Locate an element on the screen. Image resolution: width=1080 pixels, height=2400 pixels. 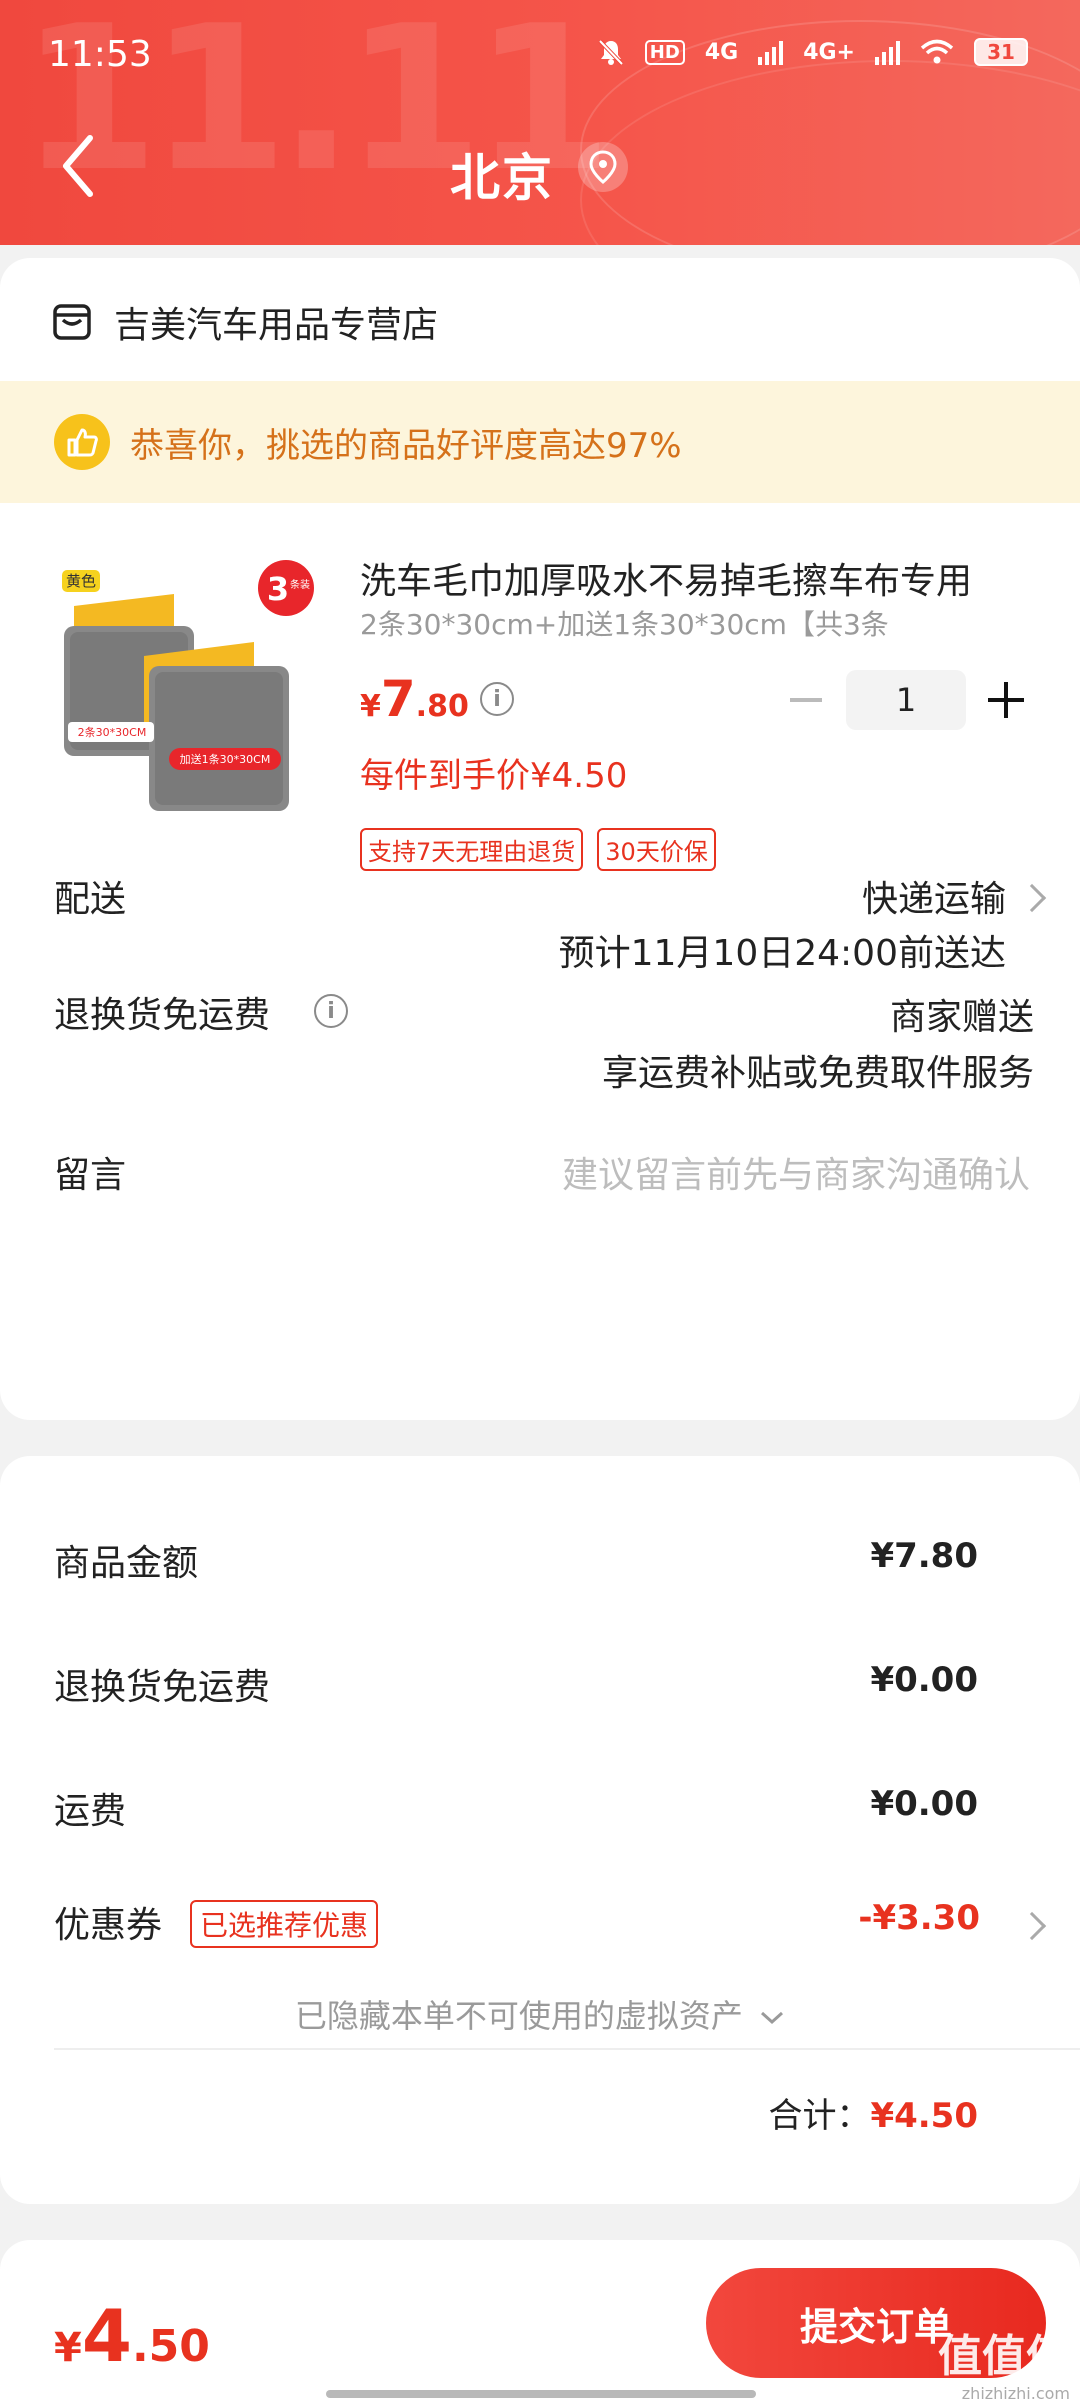
tag-price-protect: 30天价保 is located at coordinates (656, 849).